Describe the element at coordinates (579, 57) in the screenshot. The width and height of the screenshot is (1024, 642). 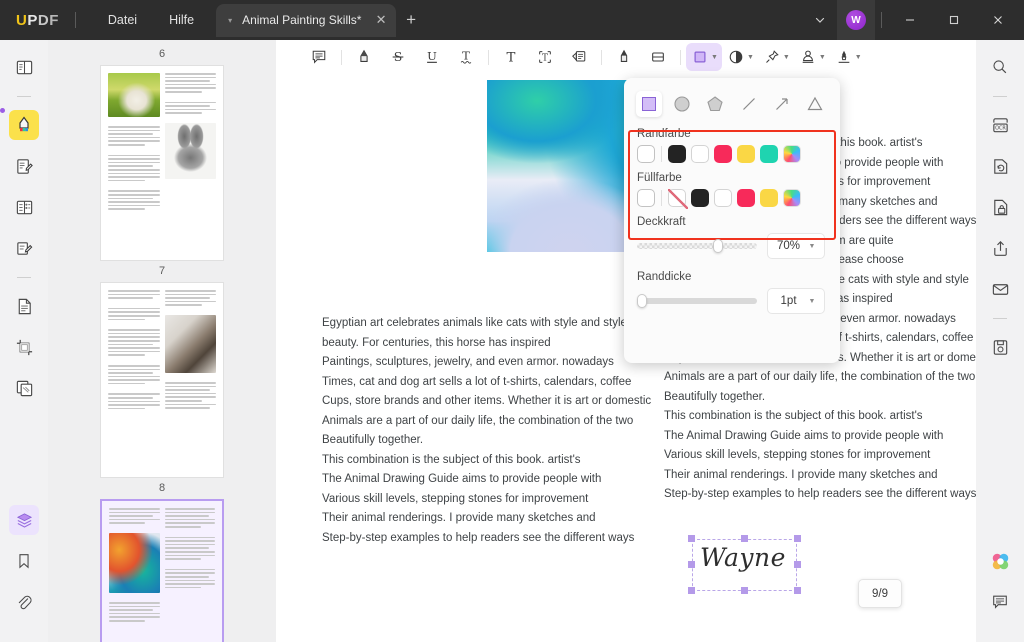
I see `tool-callout` at that location.